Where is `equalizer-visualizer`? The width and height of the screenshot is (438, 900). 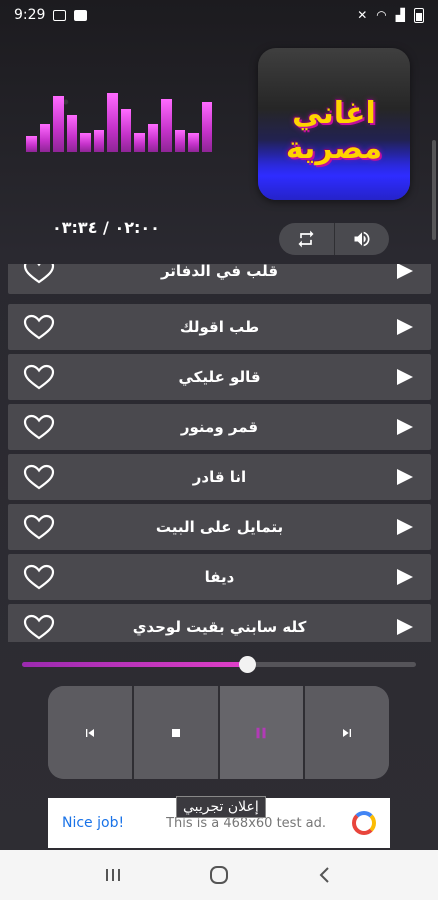 equalizer-visualizer is located at coordinates (119, 121).